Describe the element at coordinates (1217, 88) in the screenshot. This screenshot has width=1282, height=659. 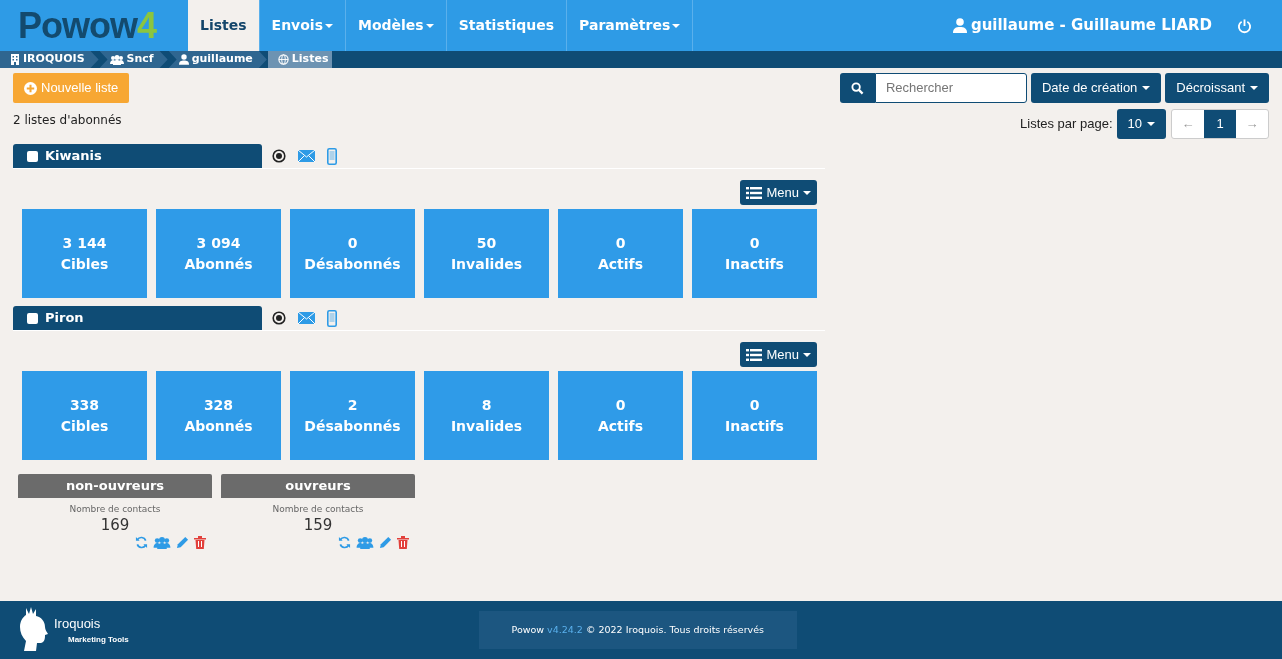
I see `sort-dropdown: Décroissant` at that location.